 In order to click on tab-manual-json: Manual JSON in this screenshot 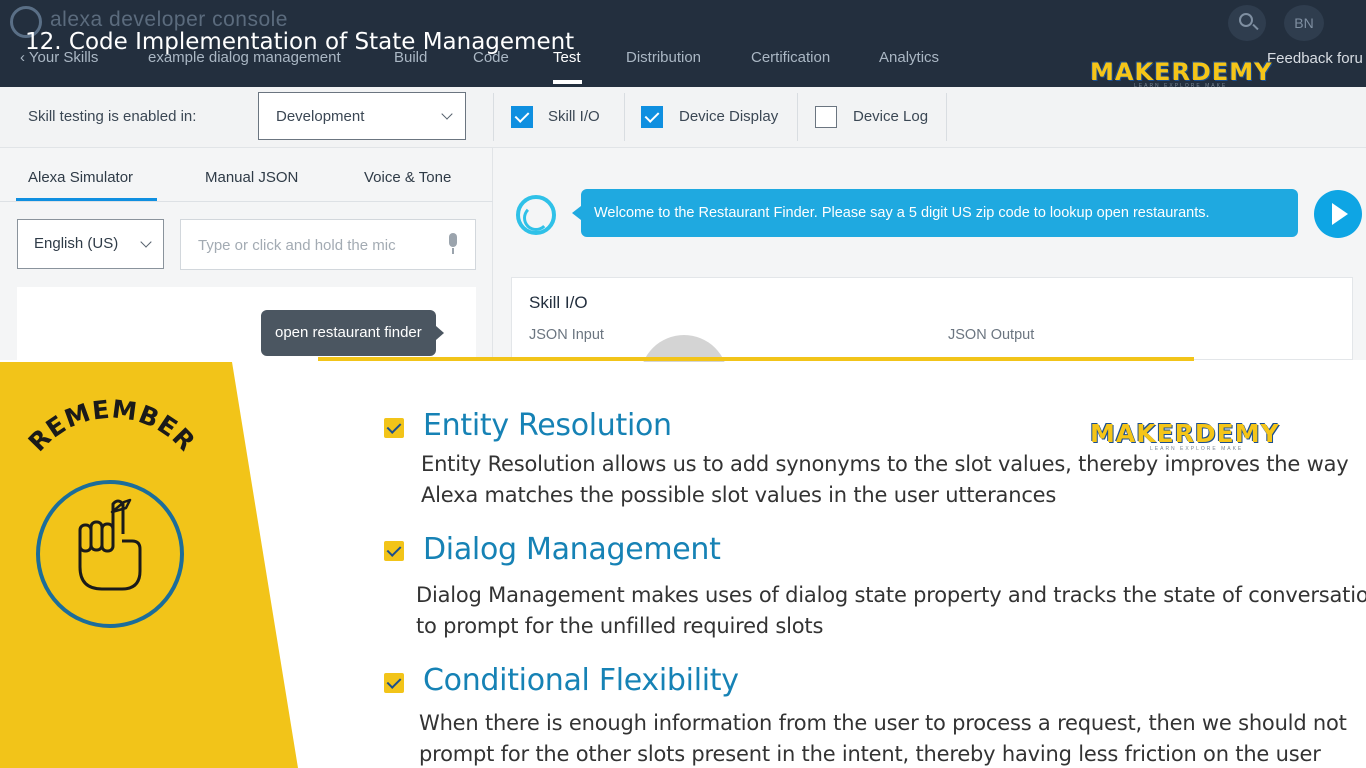, I will do `click(251, 177)`.